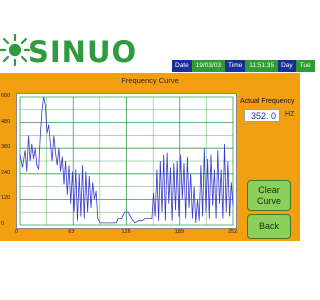  What do you see at coordinates (83, 52) in the screenshot?
I see `brand-name: SINUO` at bounding box center [83, 52].